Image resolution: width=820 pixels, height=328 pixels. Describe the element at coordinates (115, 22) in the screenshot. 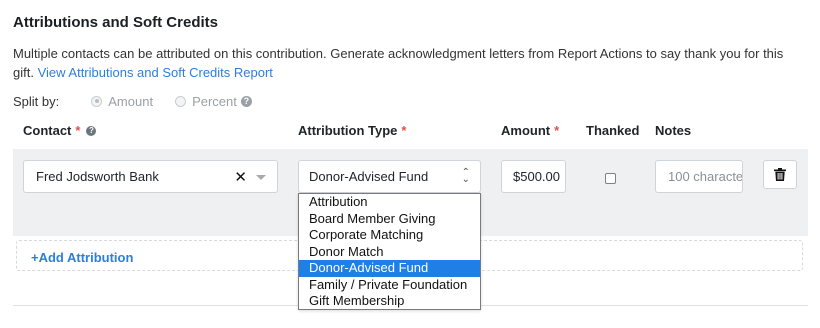

I see `section-title: Attributions and Soft Credits` at that location.